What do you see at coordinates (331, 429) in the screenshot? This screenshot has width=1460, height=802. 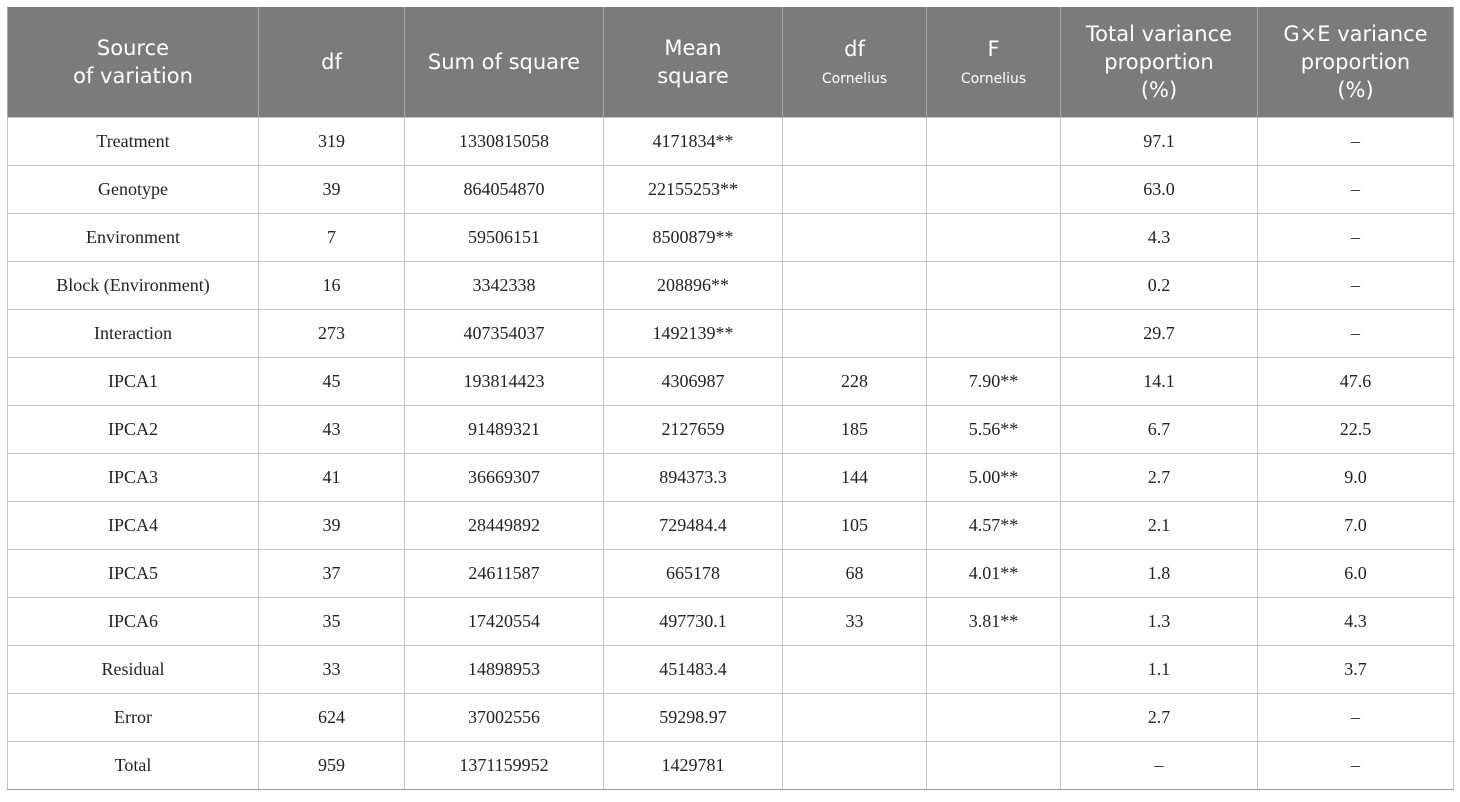 I see `table-cell: 43` at bounding box center [331, 429].